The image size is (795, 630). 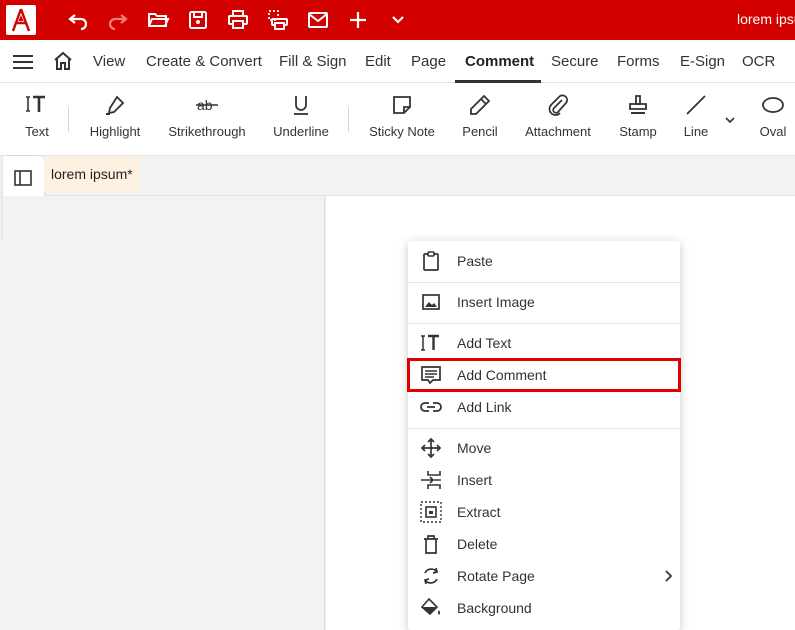 I want to click on menu-item-add-comment: Add Comment, so click(x=544, y=375).